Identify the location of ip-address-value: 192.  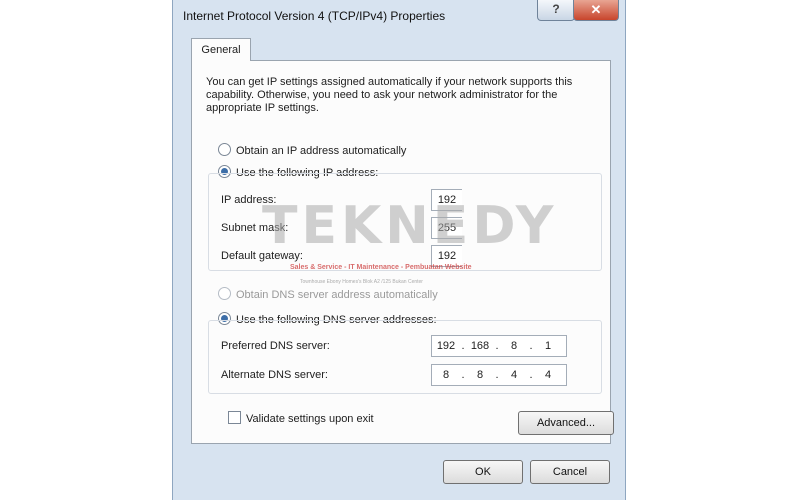
(447, 200).